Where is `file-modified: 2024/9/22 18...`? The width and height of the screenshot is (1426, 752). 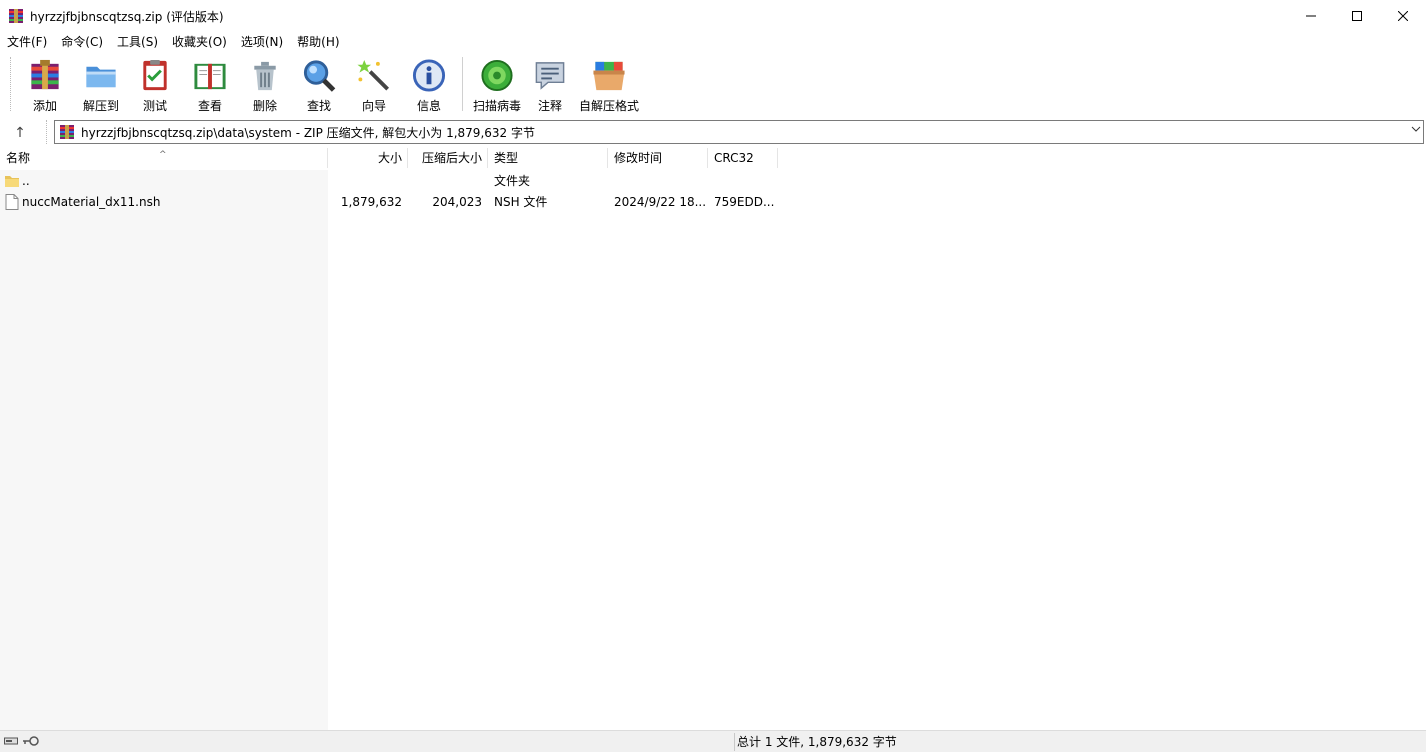 file-modified: 2024/9/22 18... is located at coordinates (660, 202).